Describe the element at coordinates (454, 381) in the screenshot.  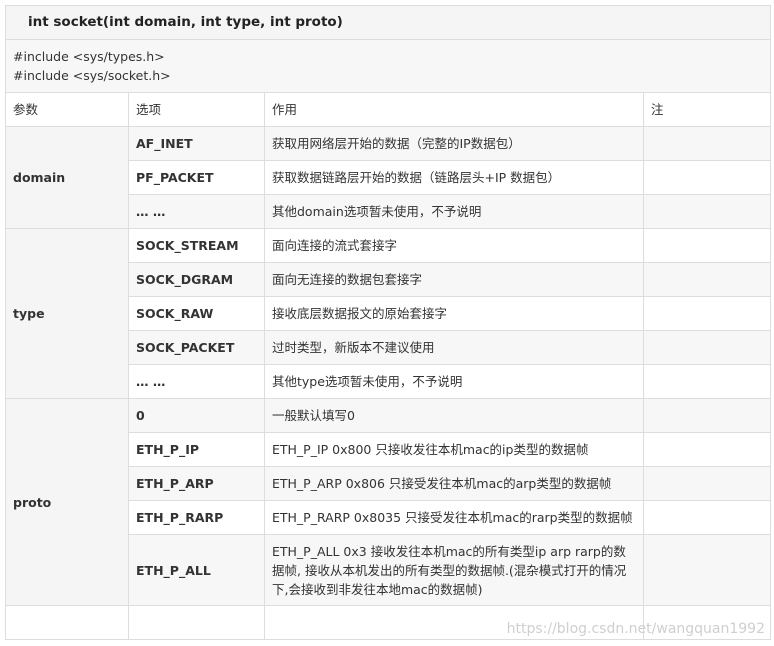
I see `effect-cell: 其他type选项暂未使用，不予说明` at that location.